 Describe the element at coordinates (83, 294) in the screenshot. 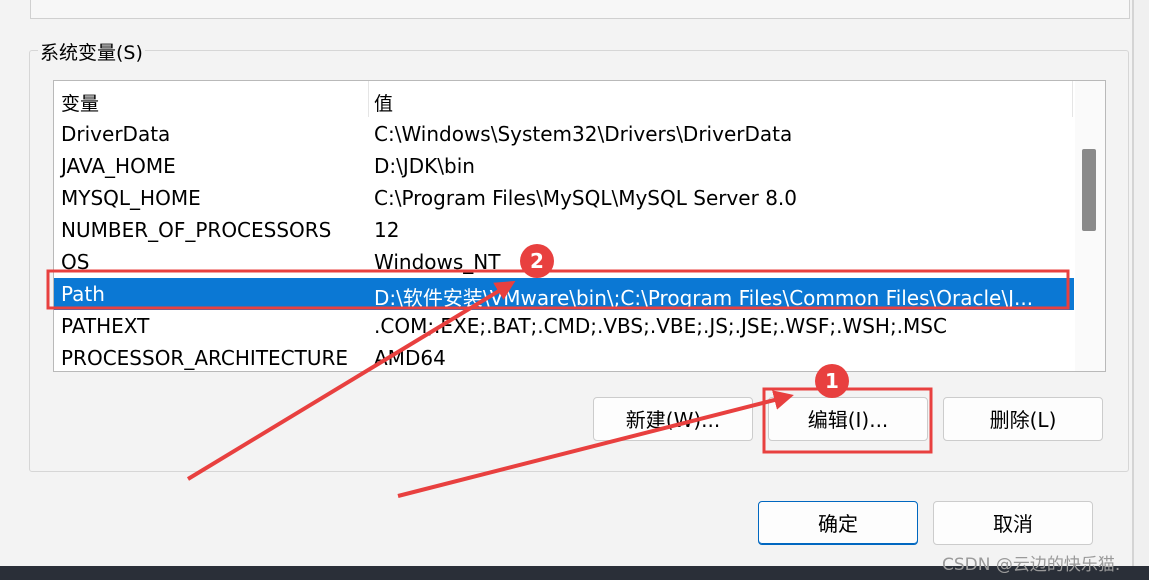

I see `variable-name: Path` at that location.